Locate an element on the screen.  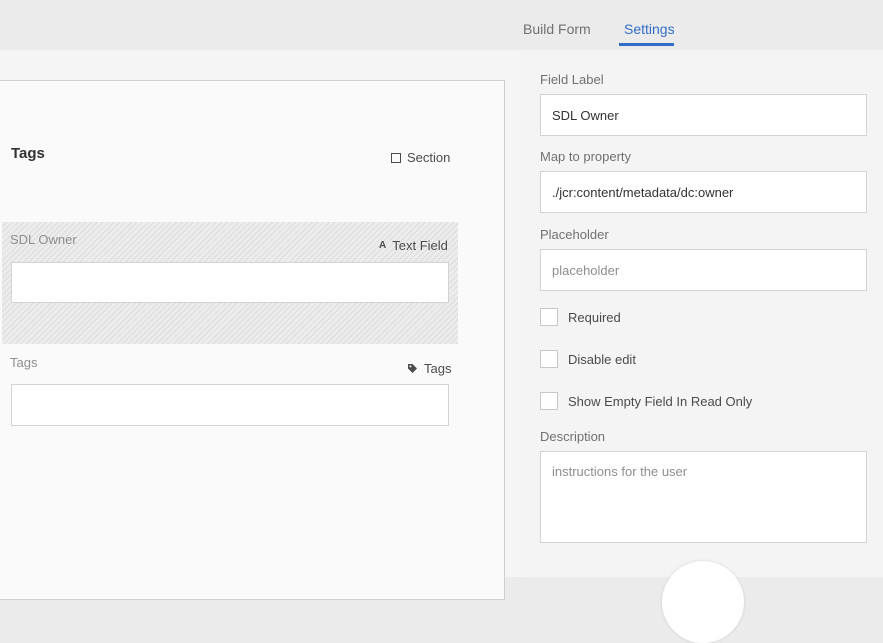
show-empty-field-option: Show Empty Field In Read Only is located at coordinates (646, 401).